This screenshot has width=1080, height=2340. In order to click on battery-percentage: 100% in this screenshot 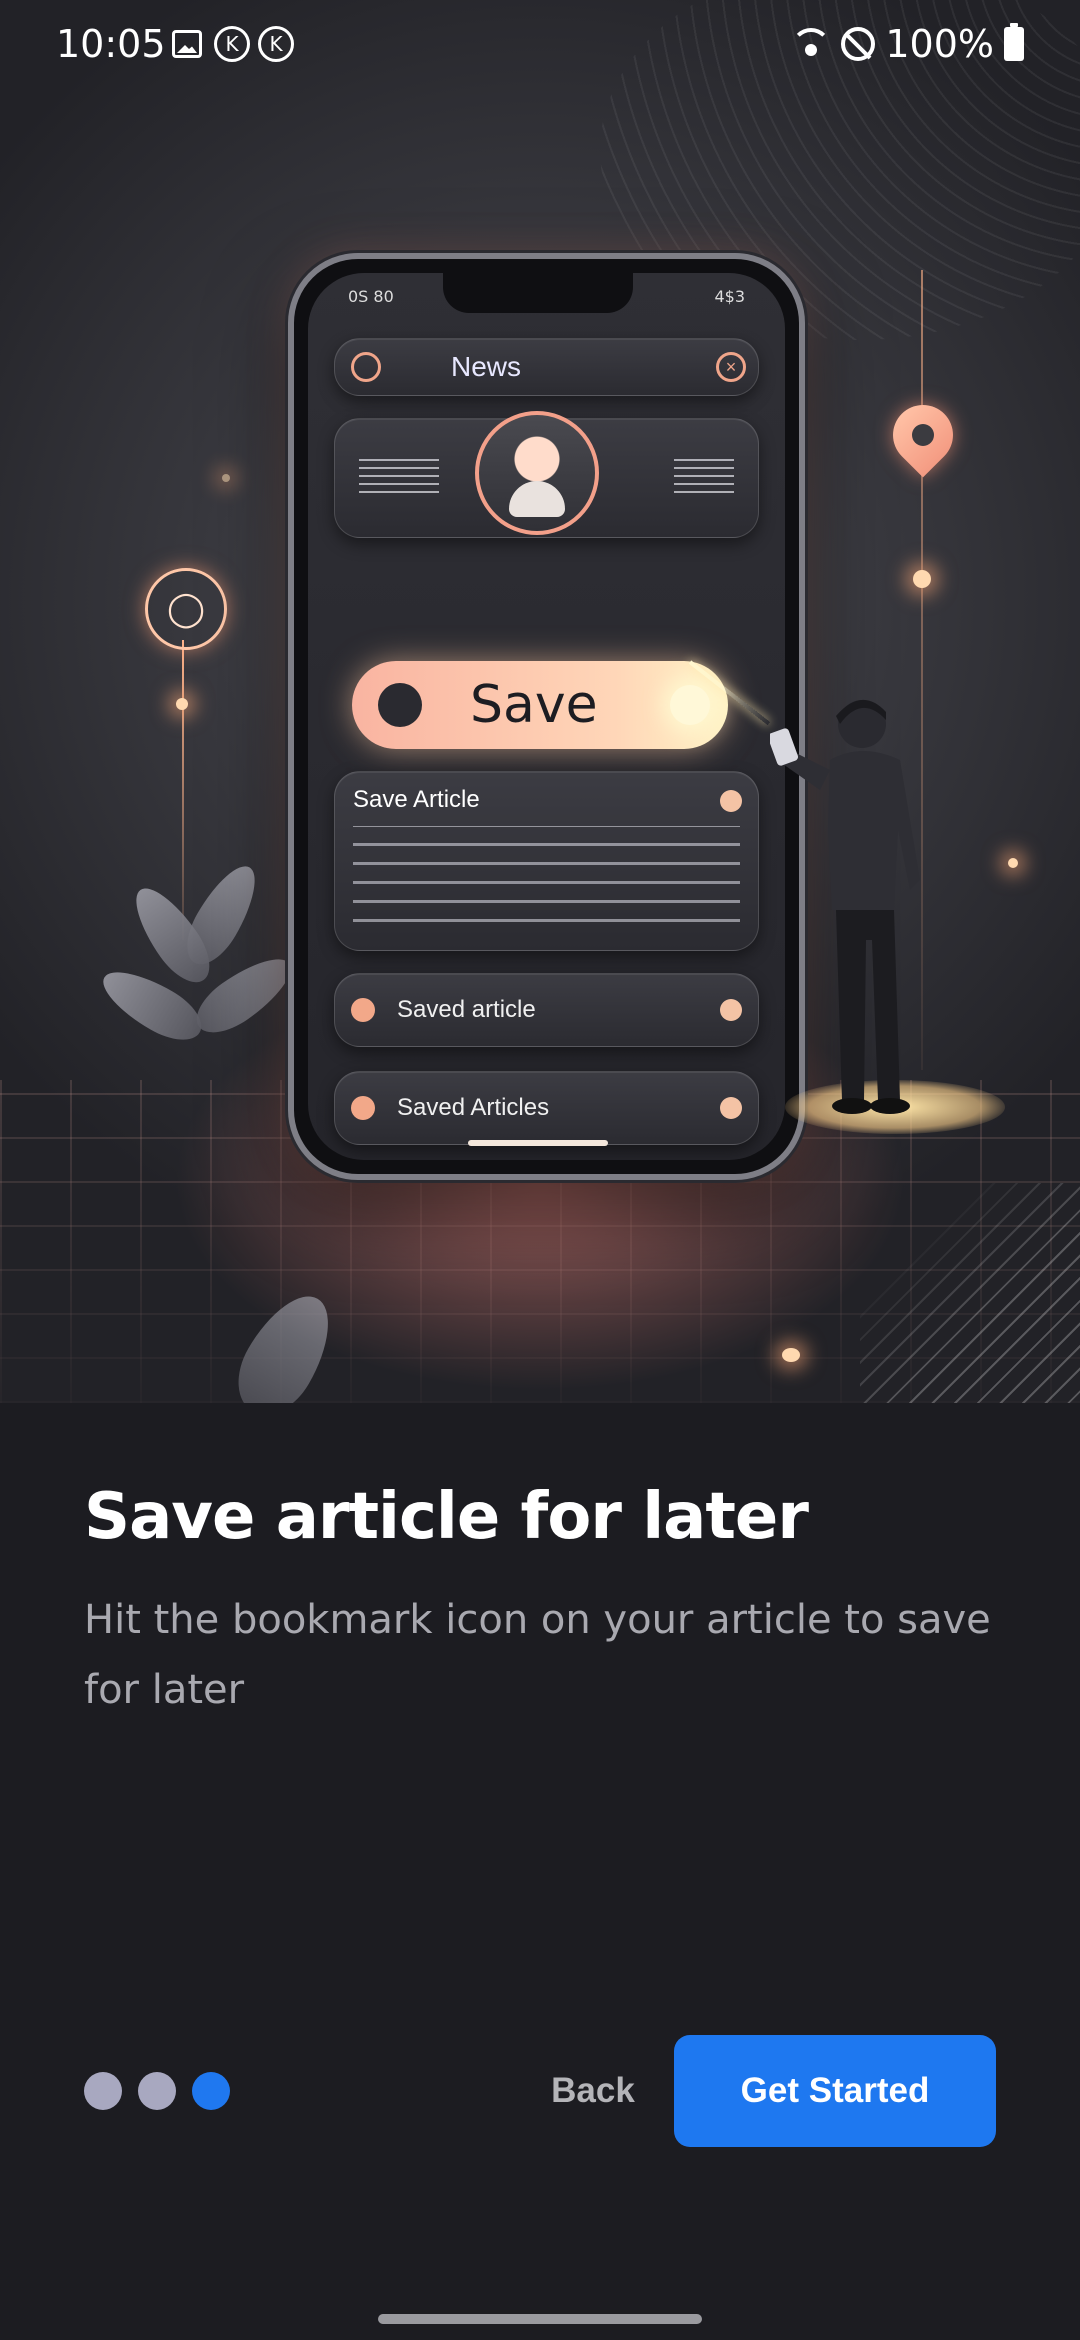, I will do `click(939, 44)`.